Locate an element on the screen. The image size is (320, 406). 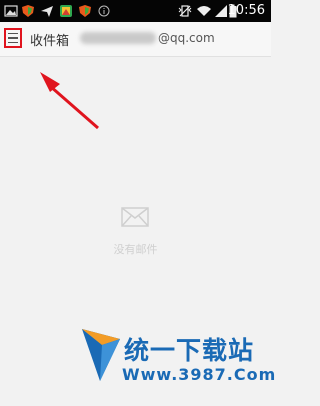
watermark-url: Www.3987.Com is located at coordinates (199, 374).